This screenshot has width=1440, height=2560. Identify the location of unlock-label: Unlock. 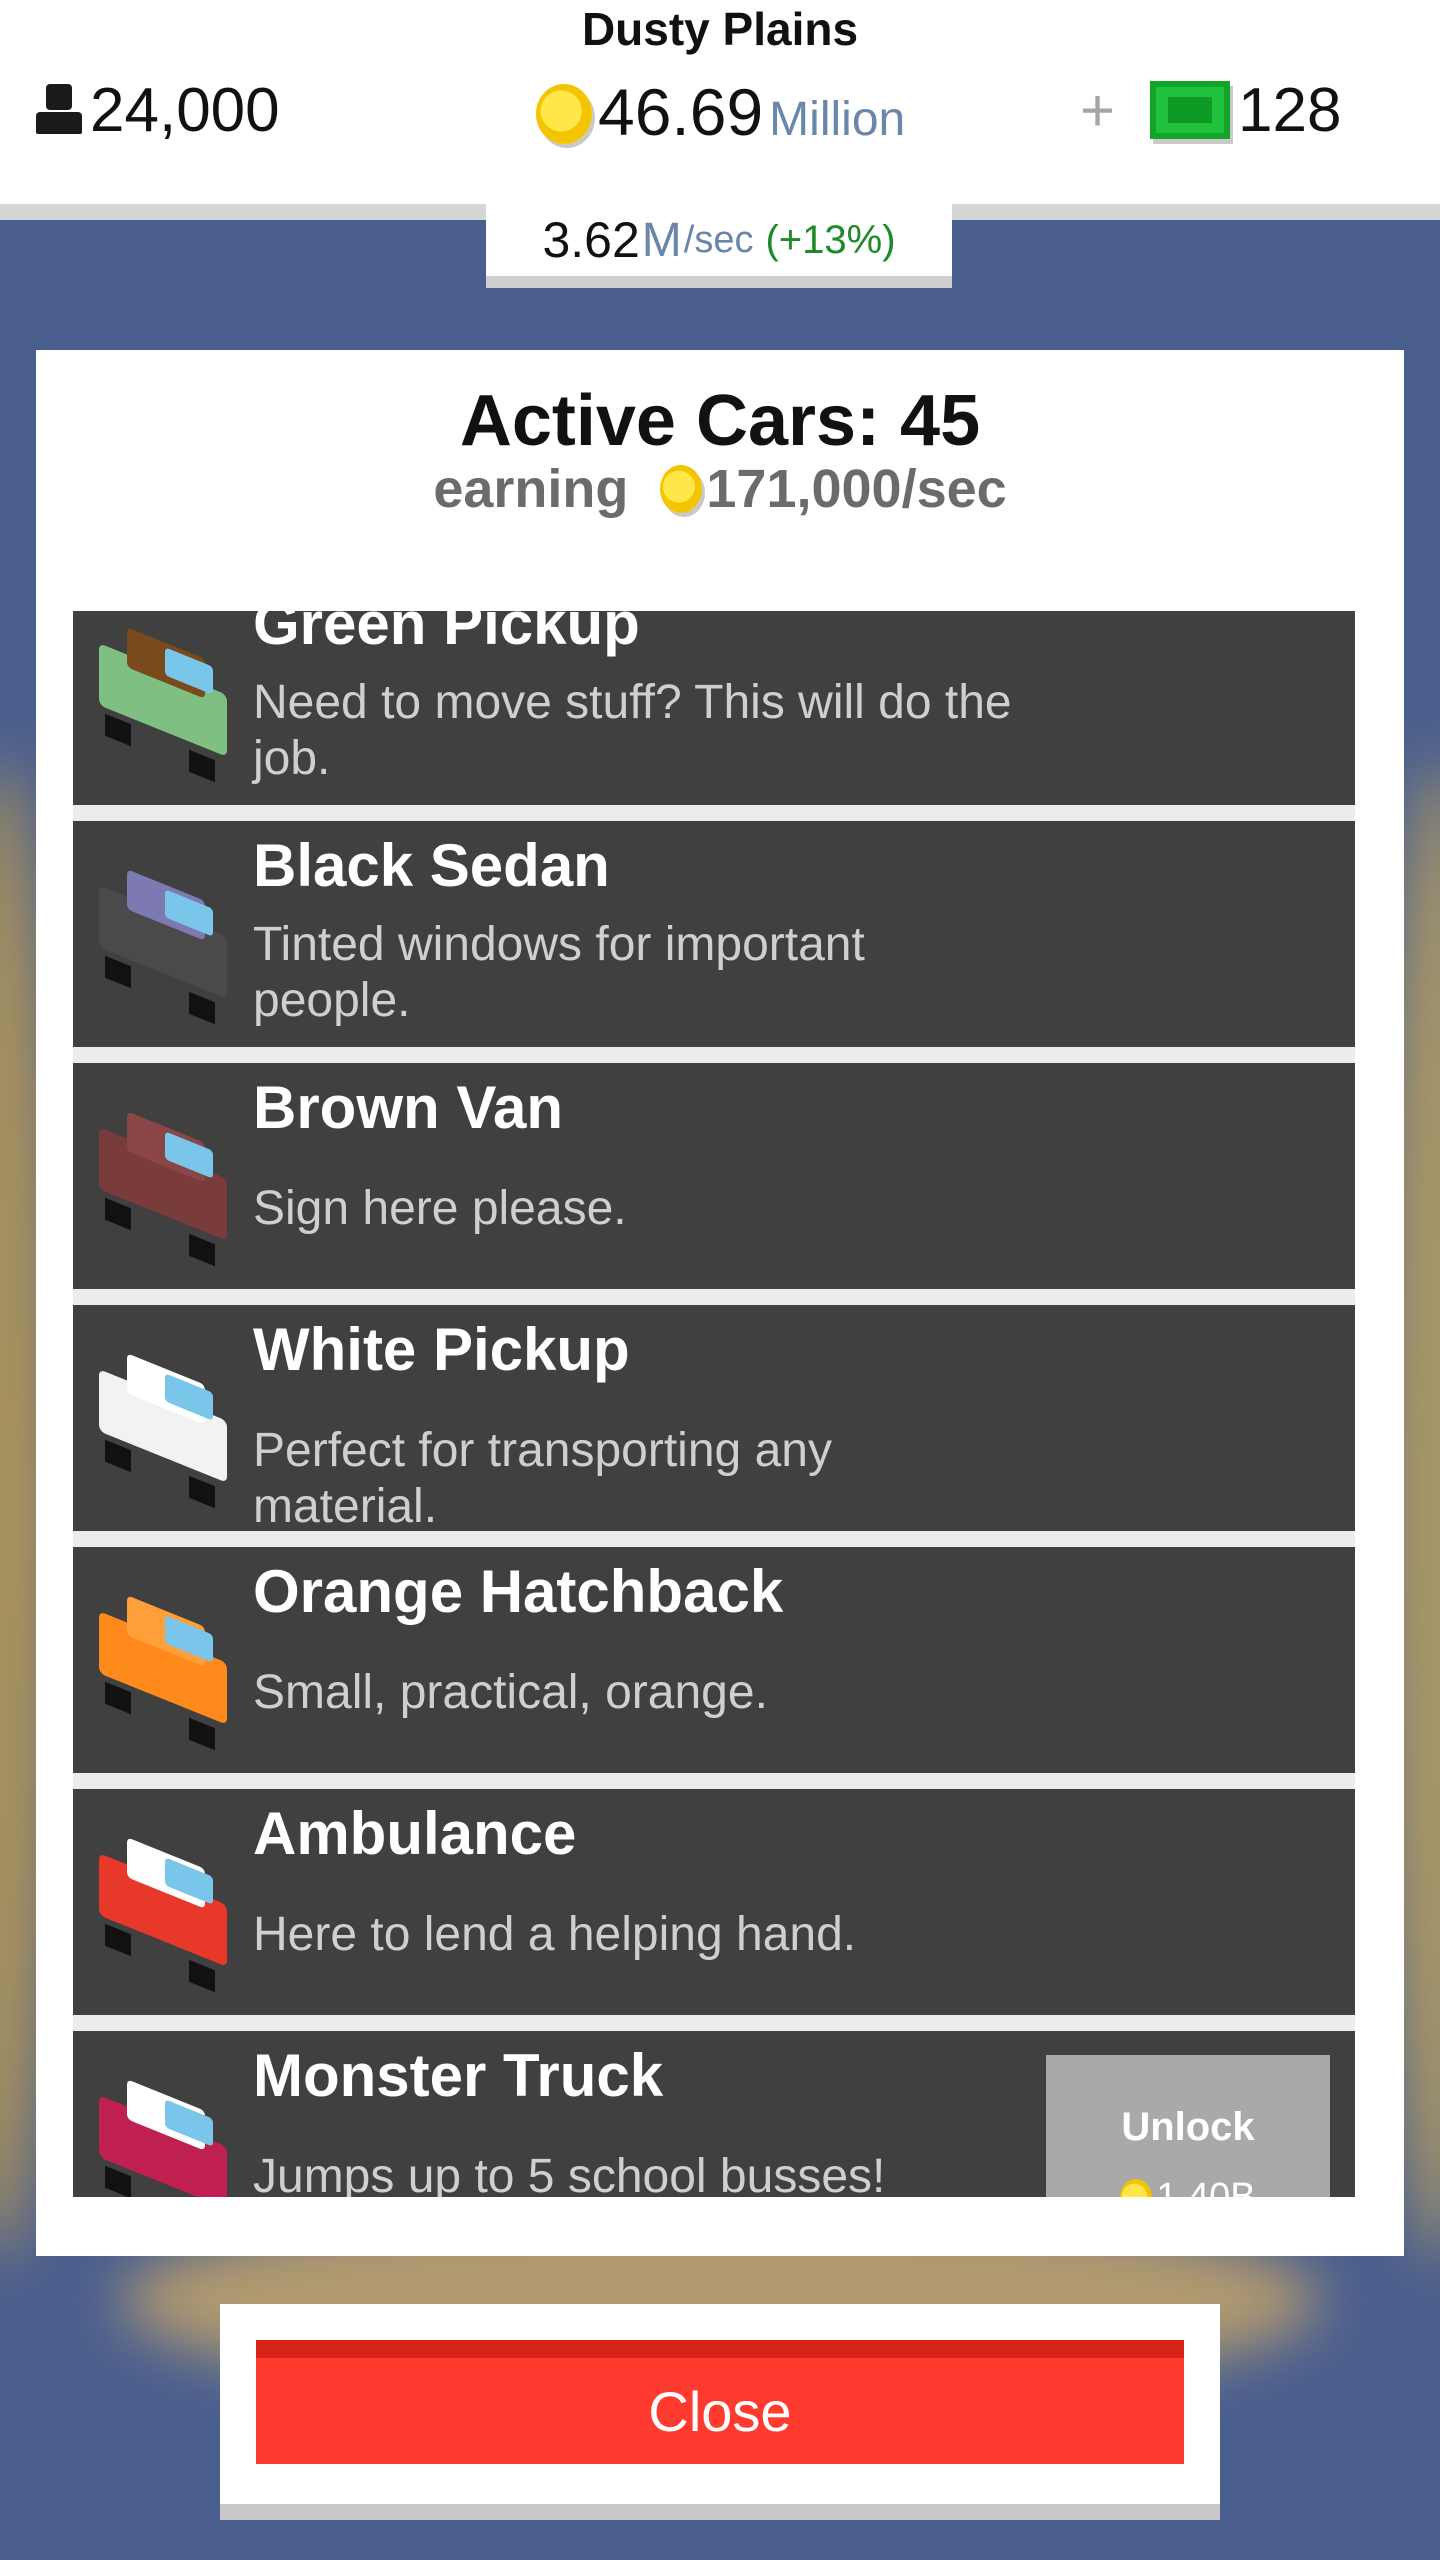
(1188, 2127).